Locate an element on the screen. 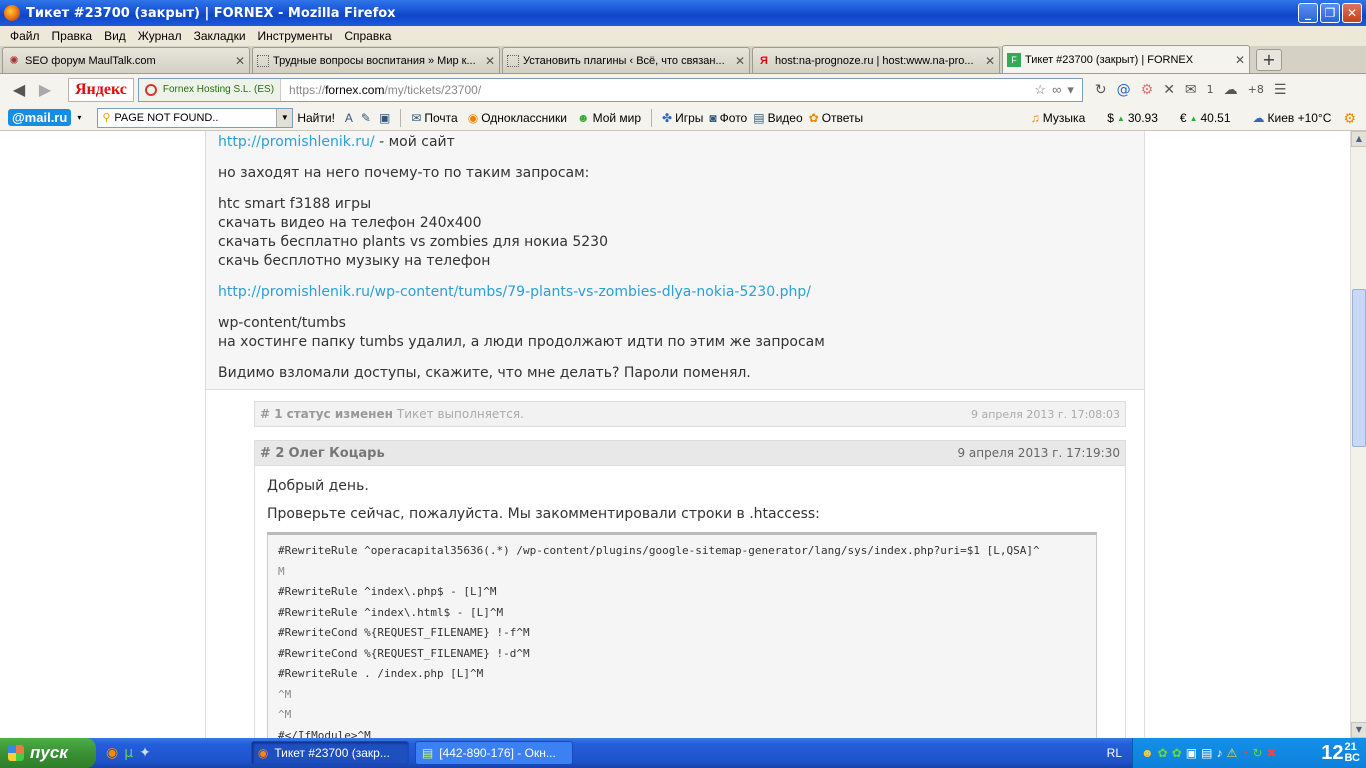  mailru-search-input: ⚲ PAGE NOT FOUND.. ▼ is located at coordinates (195, 117).